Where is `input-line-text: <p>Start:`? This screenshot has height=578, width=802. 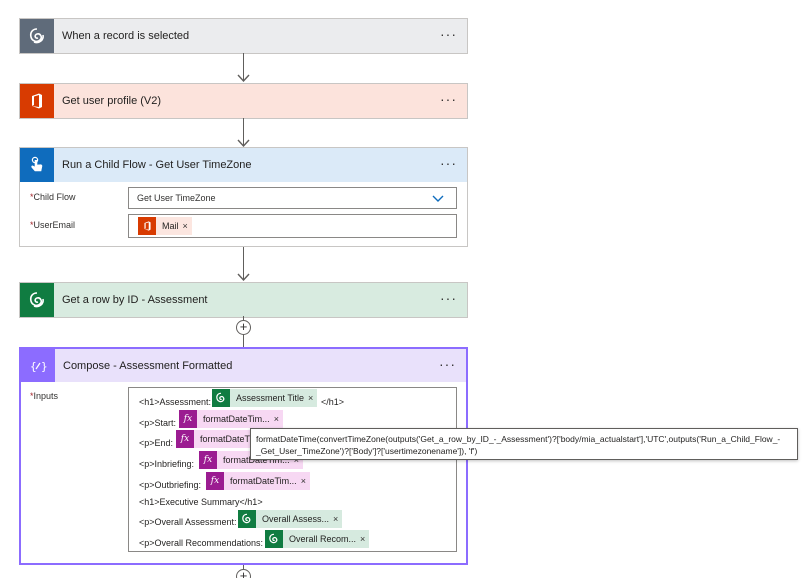
input-line-text: <p>Start: is located at coordinates (158, 423).